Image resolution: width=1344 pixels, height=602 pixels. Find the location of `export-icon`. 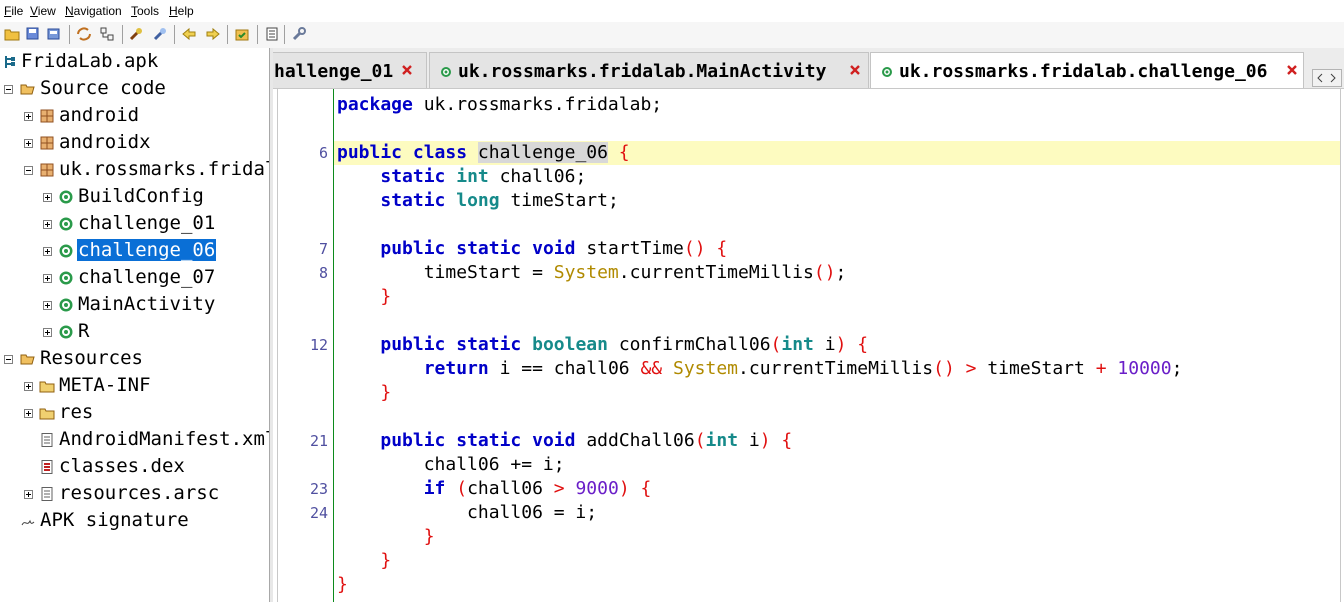

export-icon is located at coordinates (54, 34).